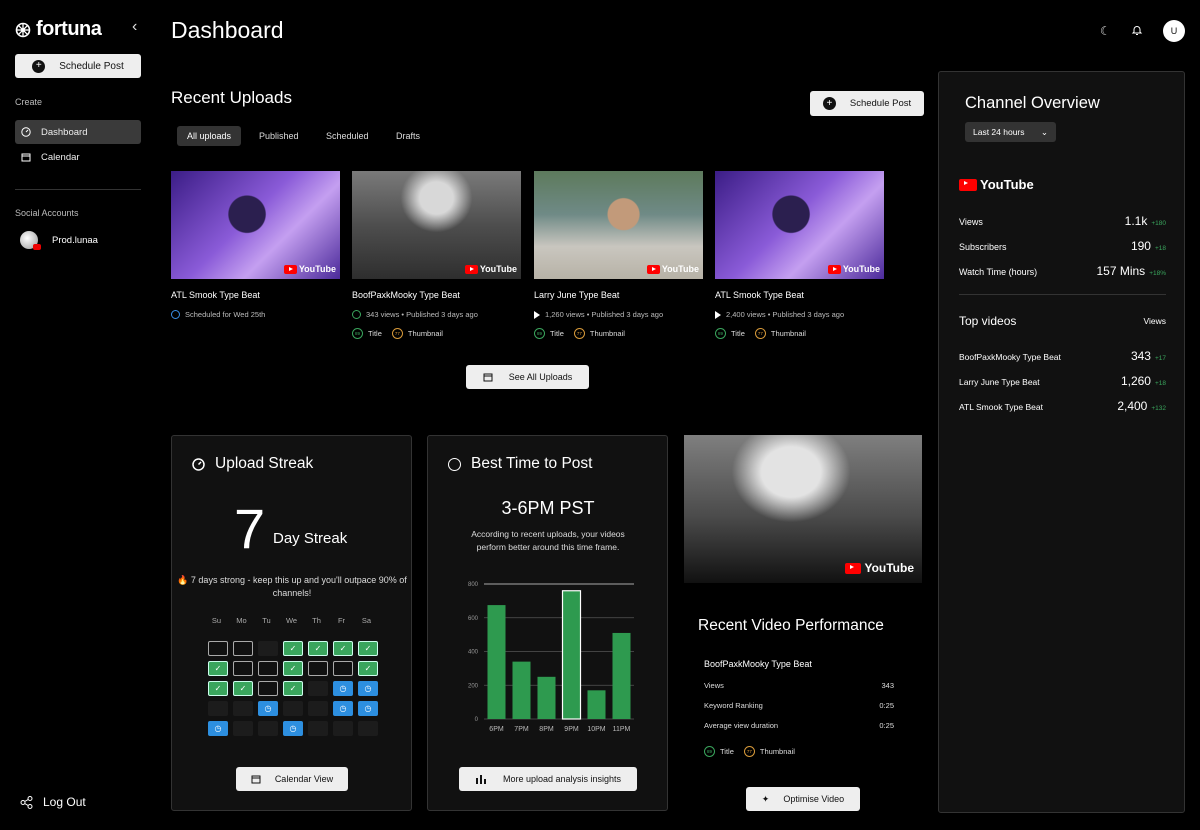  Describe the element at coordinates (622, 729) in the screenshot. I see `x-tick-label: 11PM` at that location.